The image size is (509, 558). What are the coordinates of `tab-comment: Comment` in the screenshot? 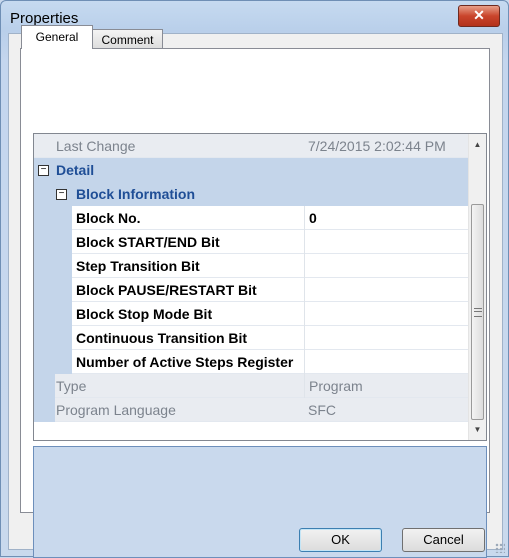 It's located at (127, 39).